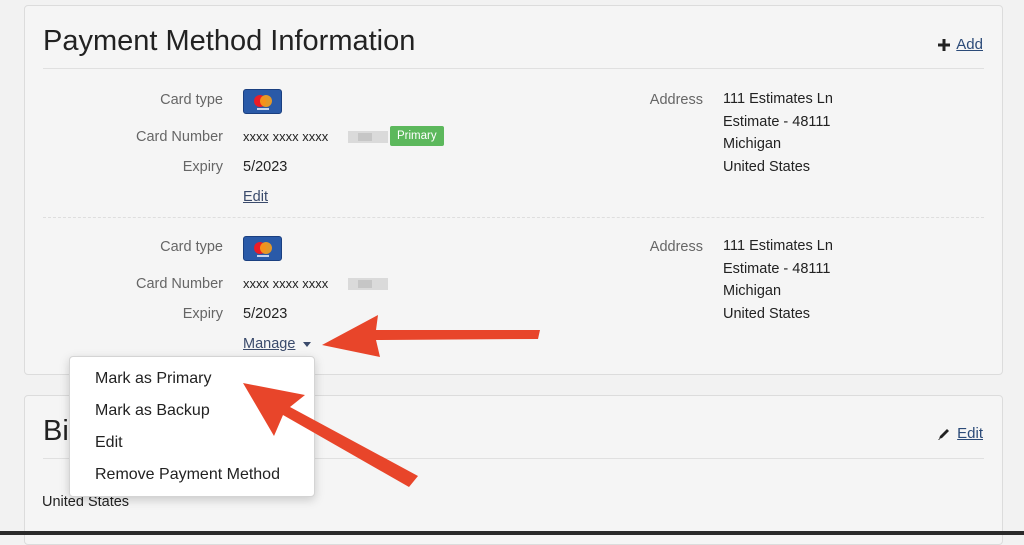 The height and width of the screenshot is (545, 1024). I want to click on pencil-icon, so click(944, 434).